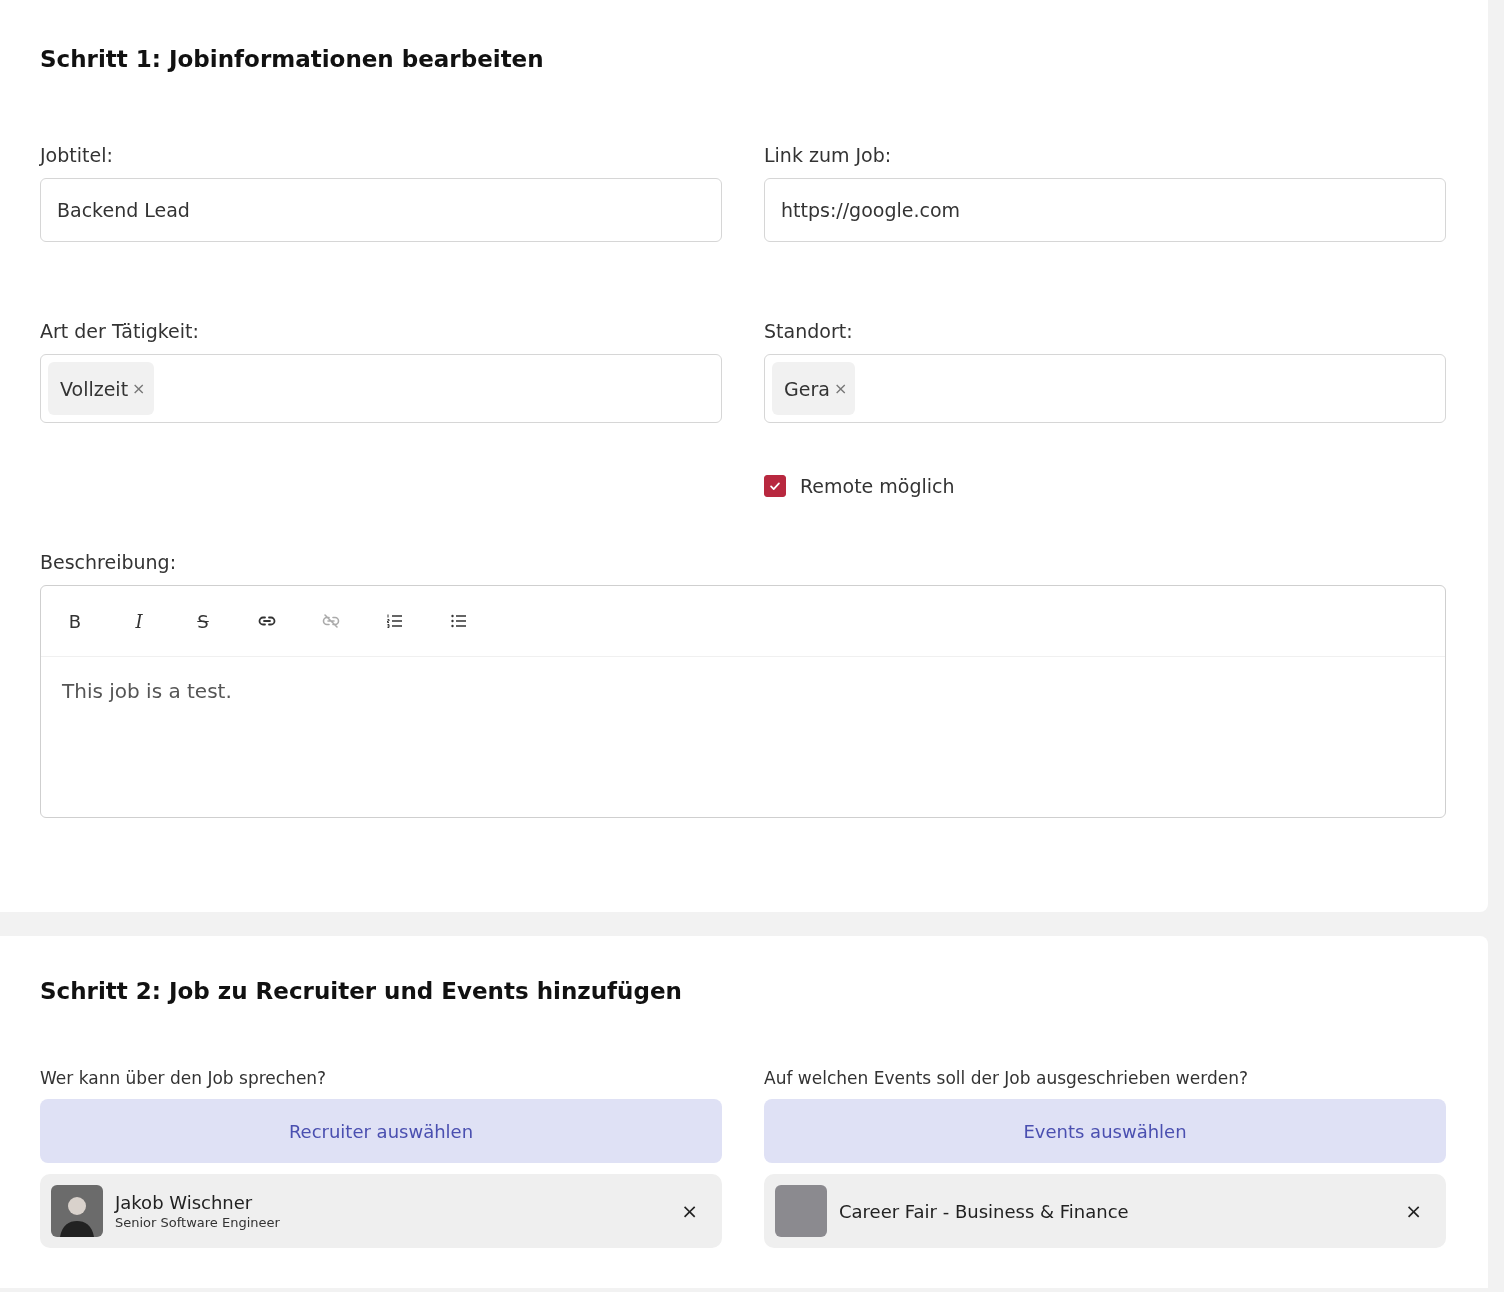  What do you see at coordinates (77, 1211) in the screenshot?
I see `avatar-icon` at bounding box center [77, 1211].